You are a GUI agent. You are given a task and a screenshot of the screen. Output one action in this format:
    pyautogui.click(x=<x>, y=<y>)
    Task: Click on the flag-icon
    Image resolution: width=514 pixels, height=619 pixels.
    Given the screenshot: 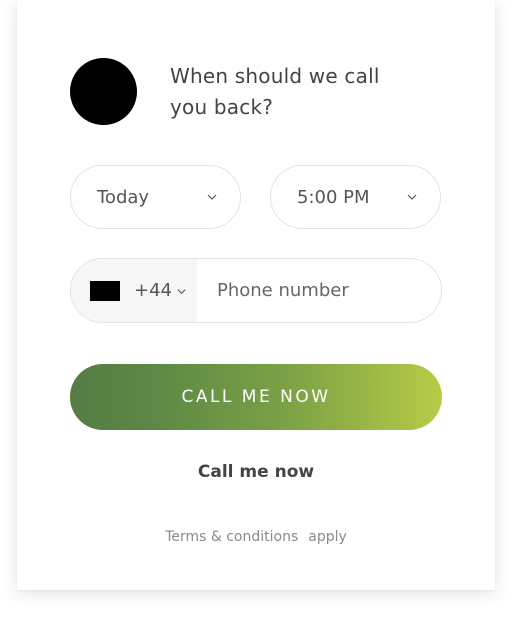 What is the action you would take?
    pyautogui.click(x=105, y=291)
    